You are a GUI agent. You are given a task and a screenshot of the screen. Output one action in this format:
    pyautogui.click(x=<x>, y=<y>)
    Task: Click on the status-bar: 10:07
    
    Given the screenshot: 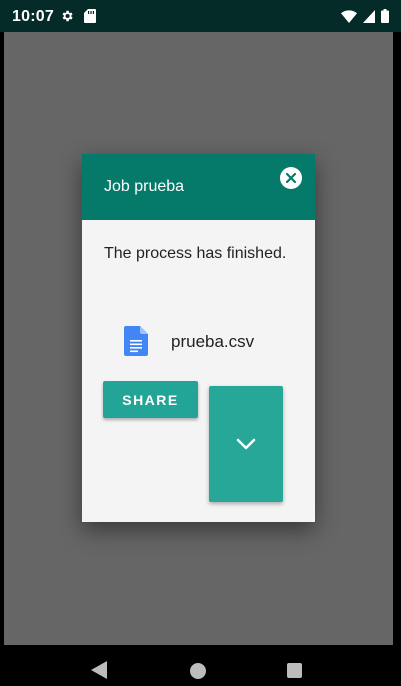 What is the action you would take?
    pyautogui.click(x=200, y=16)
    